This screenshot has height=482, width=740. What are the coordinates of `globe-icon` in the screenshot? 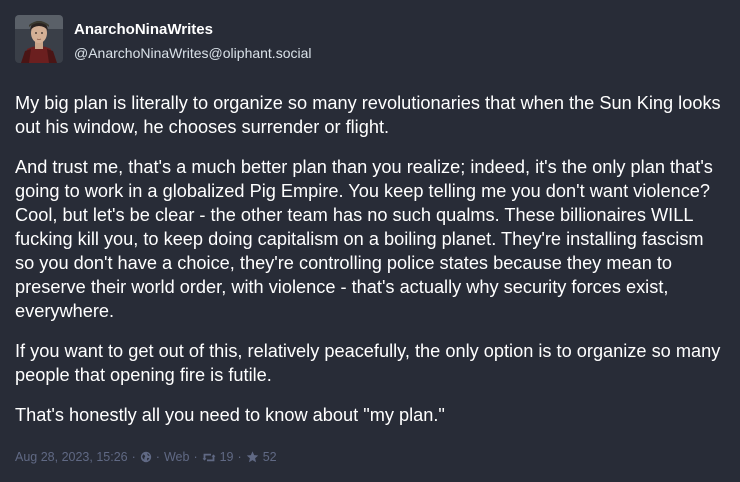 It's located at (146, 457).